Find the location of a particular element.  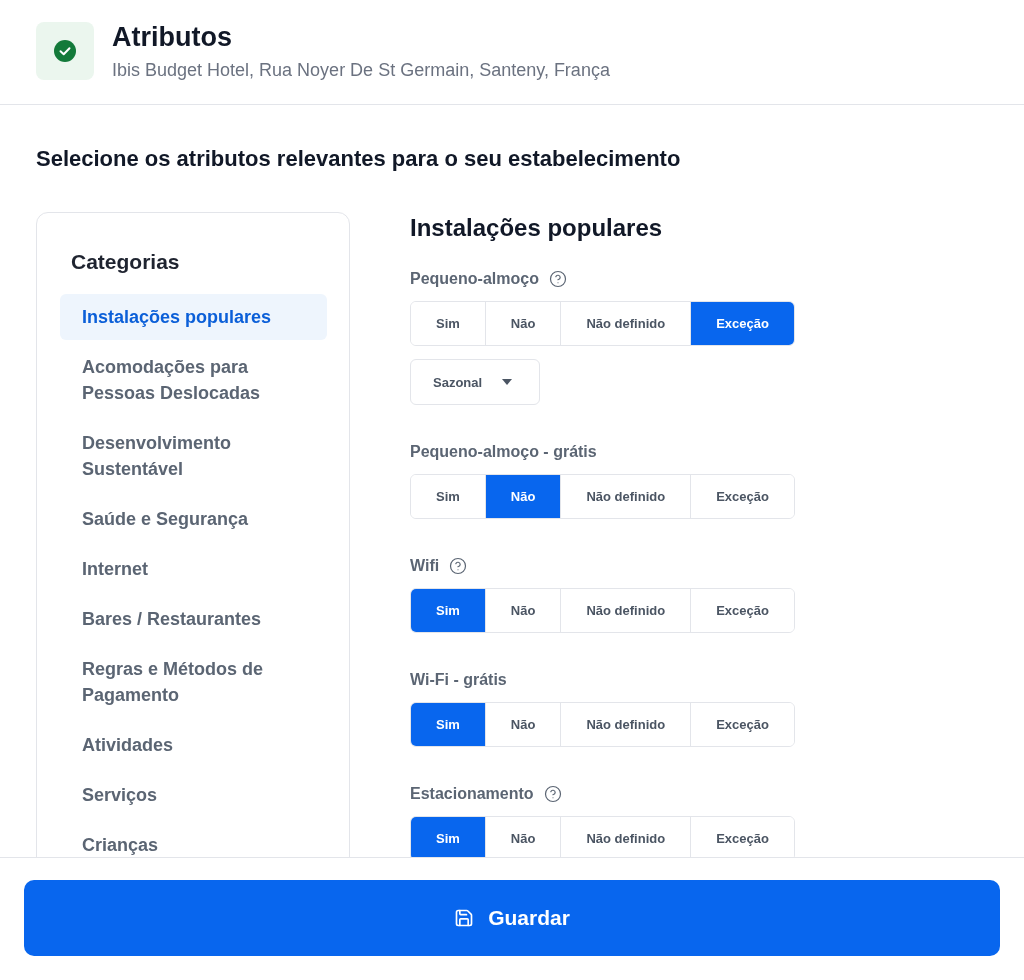

category-item: Desenvolvimento Sustentável is located at coordinates (193, 456).